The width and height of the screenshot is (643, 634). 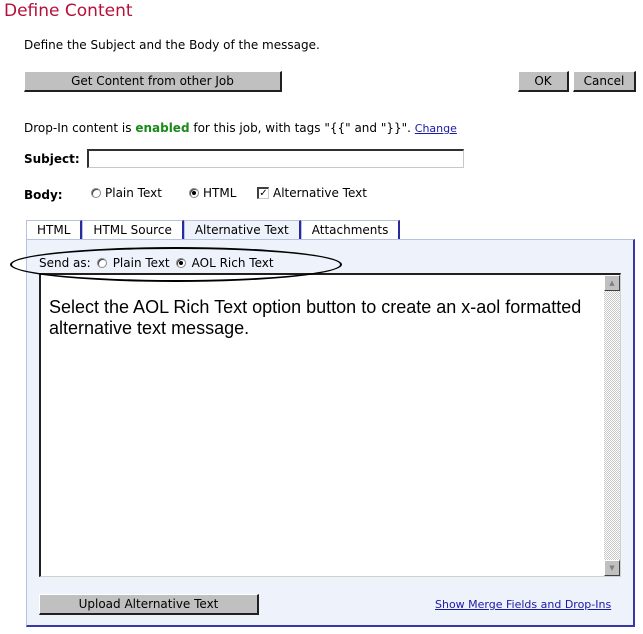 What do you see at coordinates (43, 195) in the screenshot?
I see `body-label: Body:` at bounding box center [43, 195].